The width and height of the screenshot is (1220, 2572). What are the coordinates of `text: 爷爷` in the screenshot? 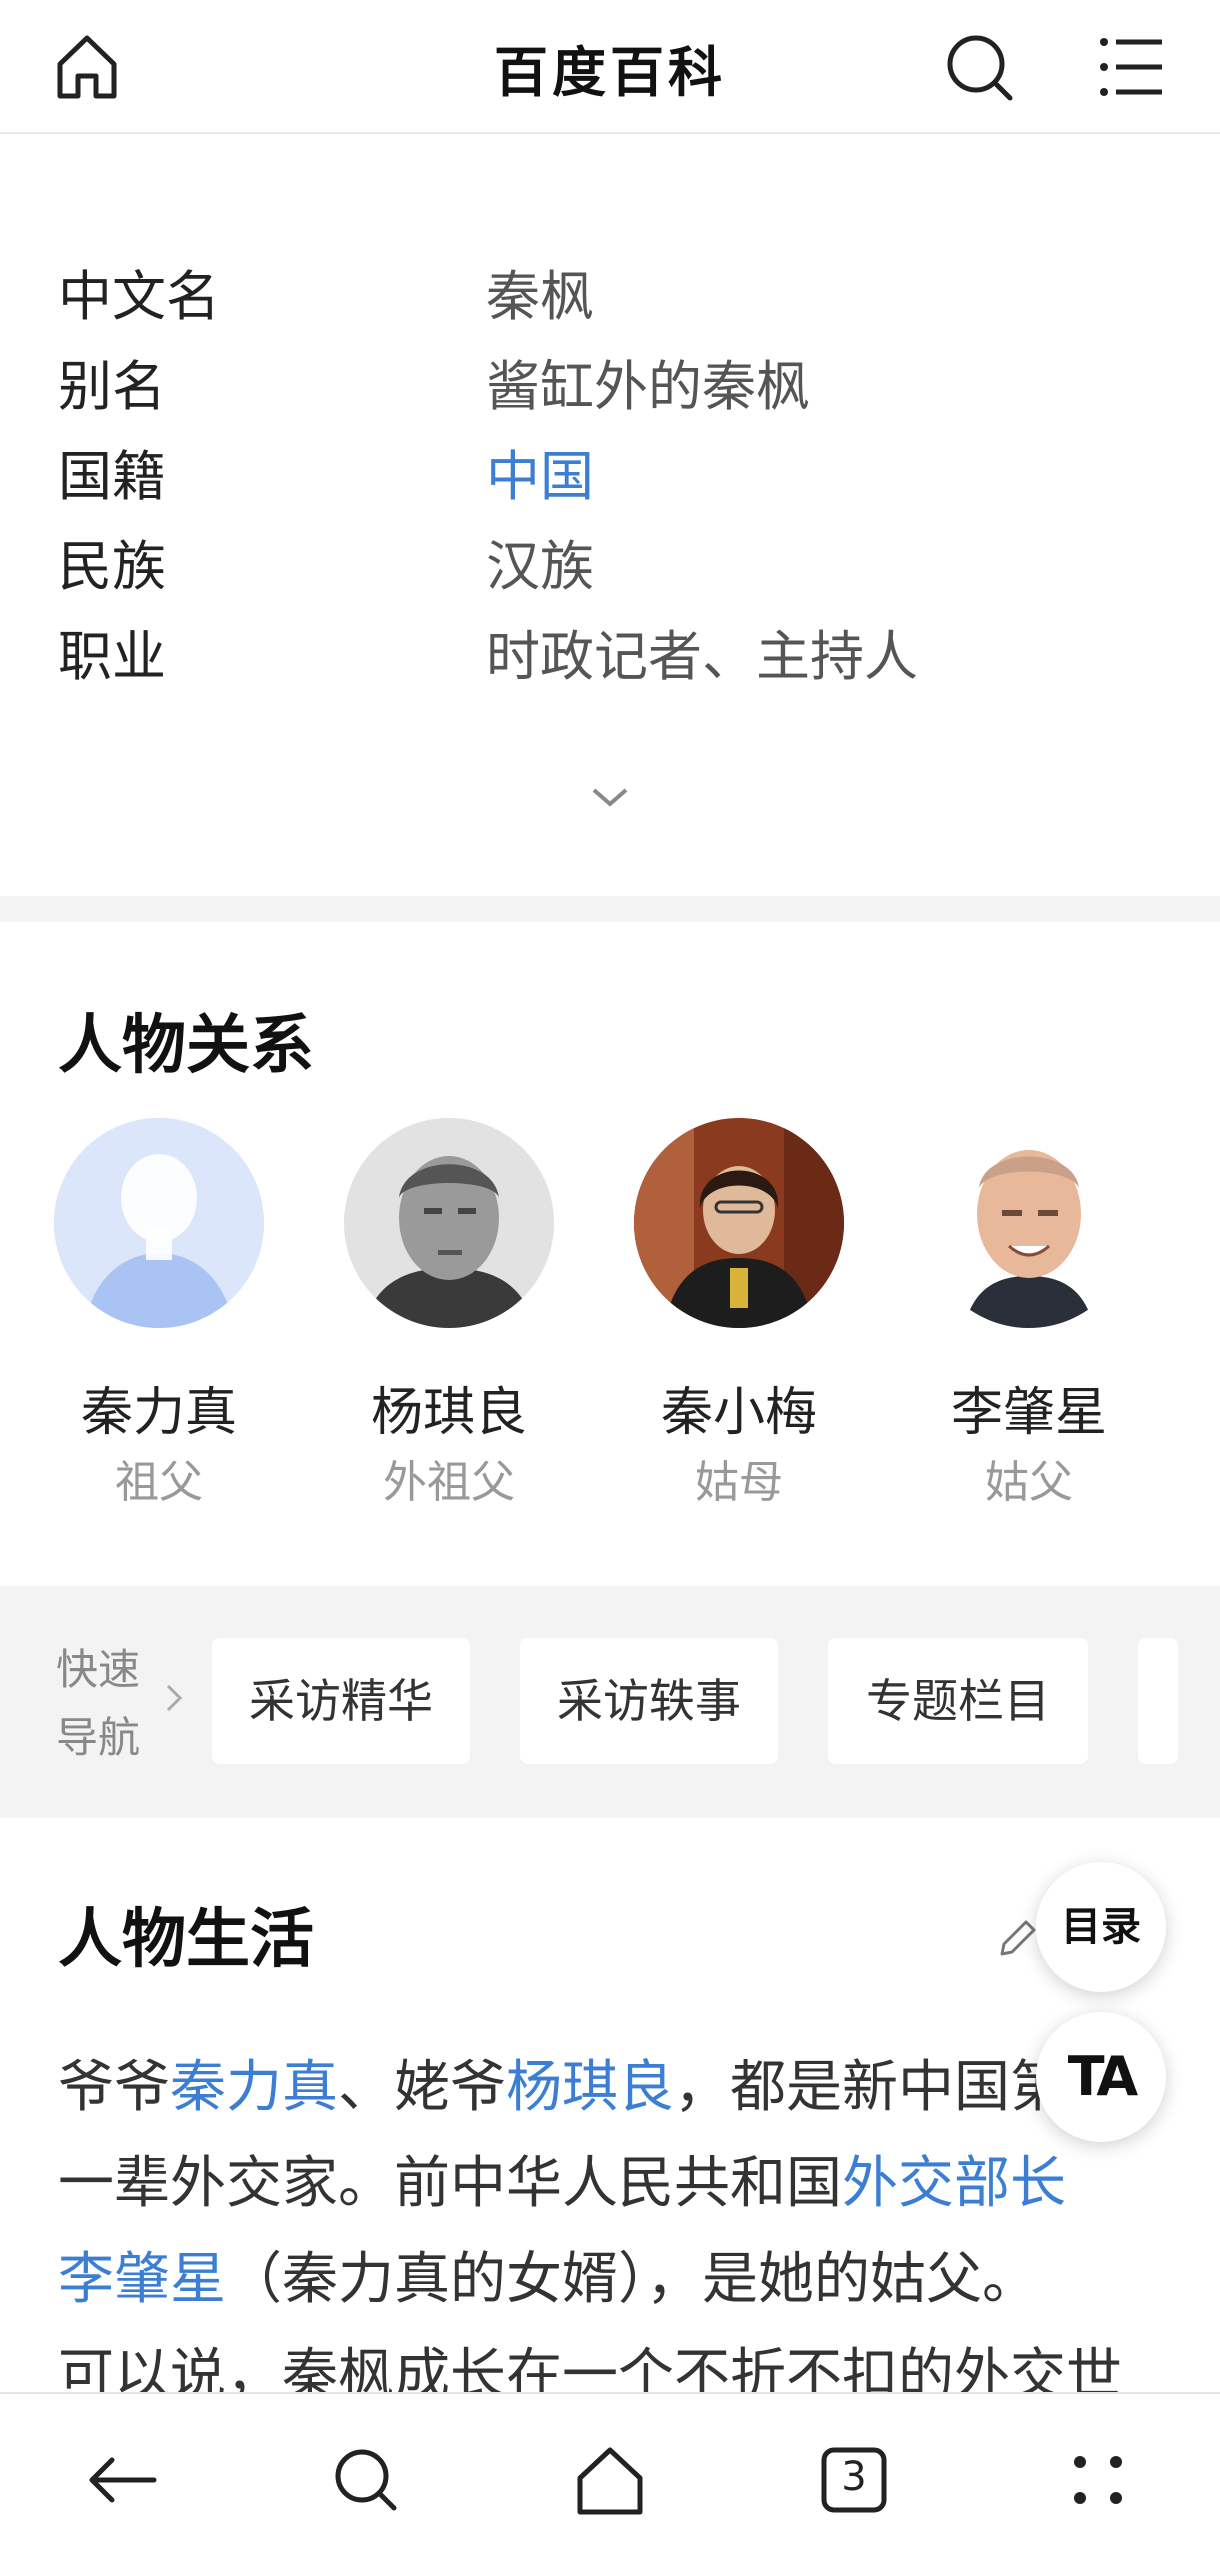 It's located at (114, 2087).